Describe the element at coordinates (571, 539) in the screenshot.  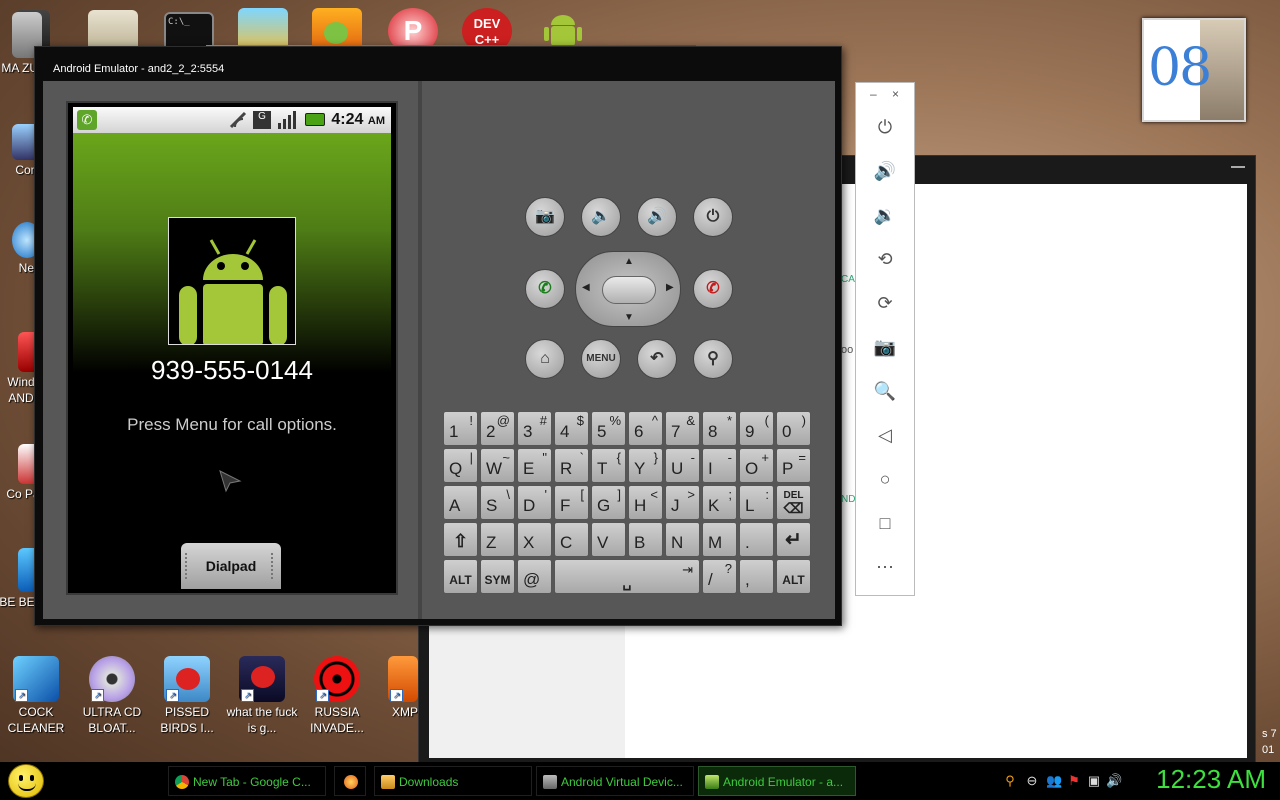
I see `key-c: C` at that location.